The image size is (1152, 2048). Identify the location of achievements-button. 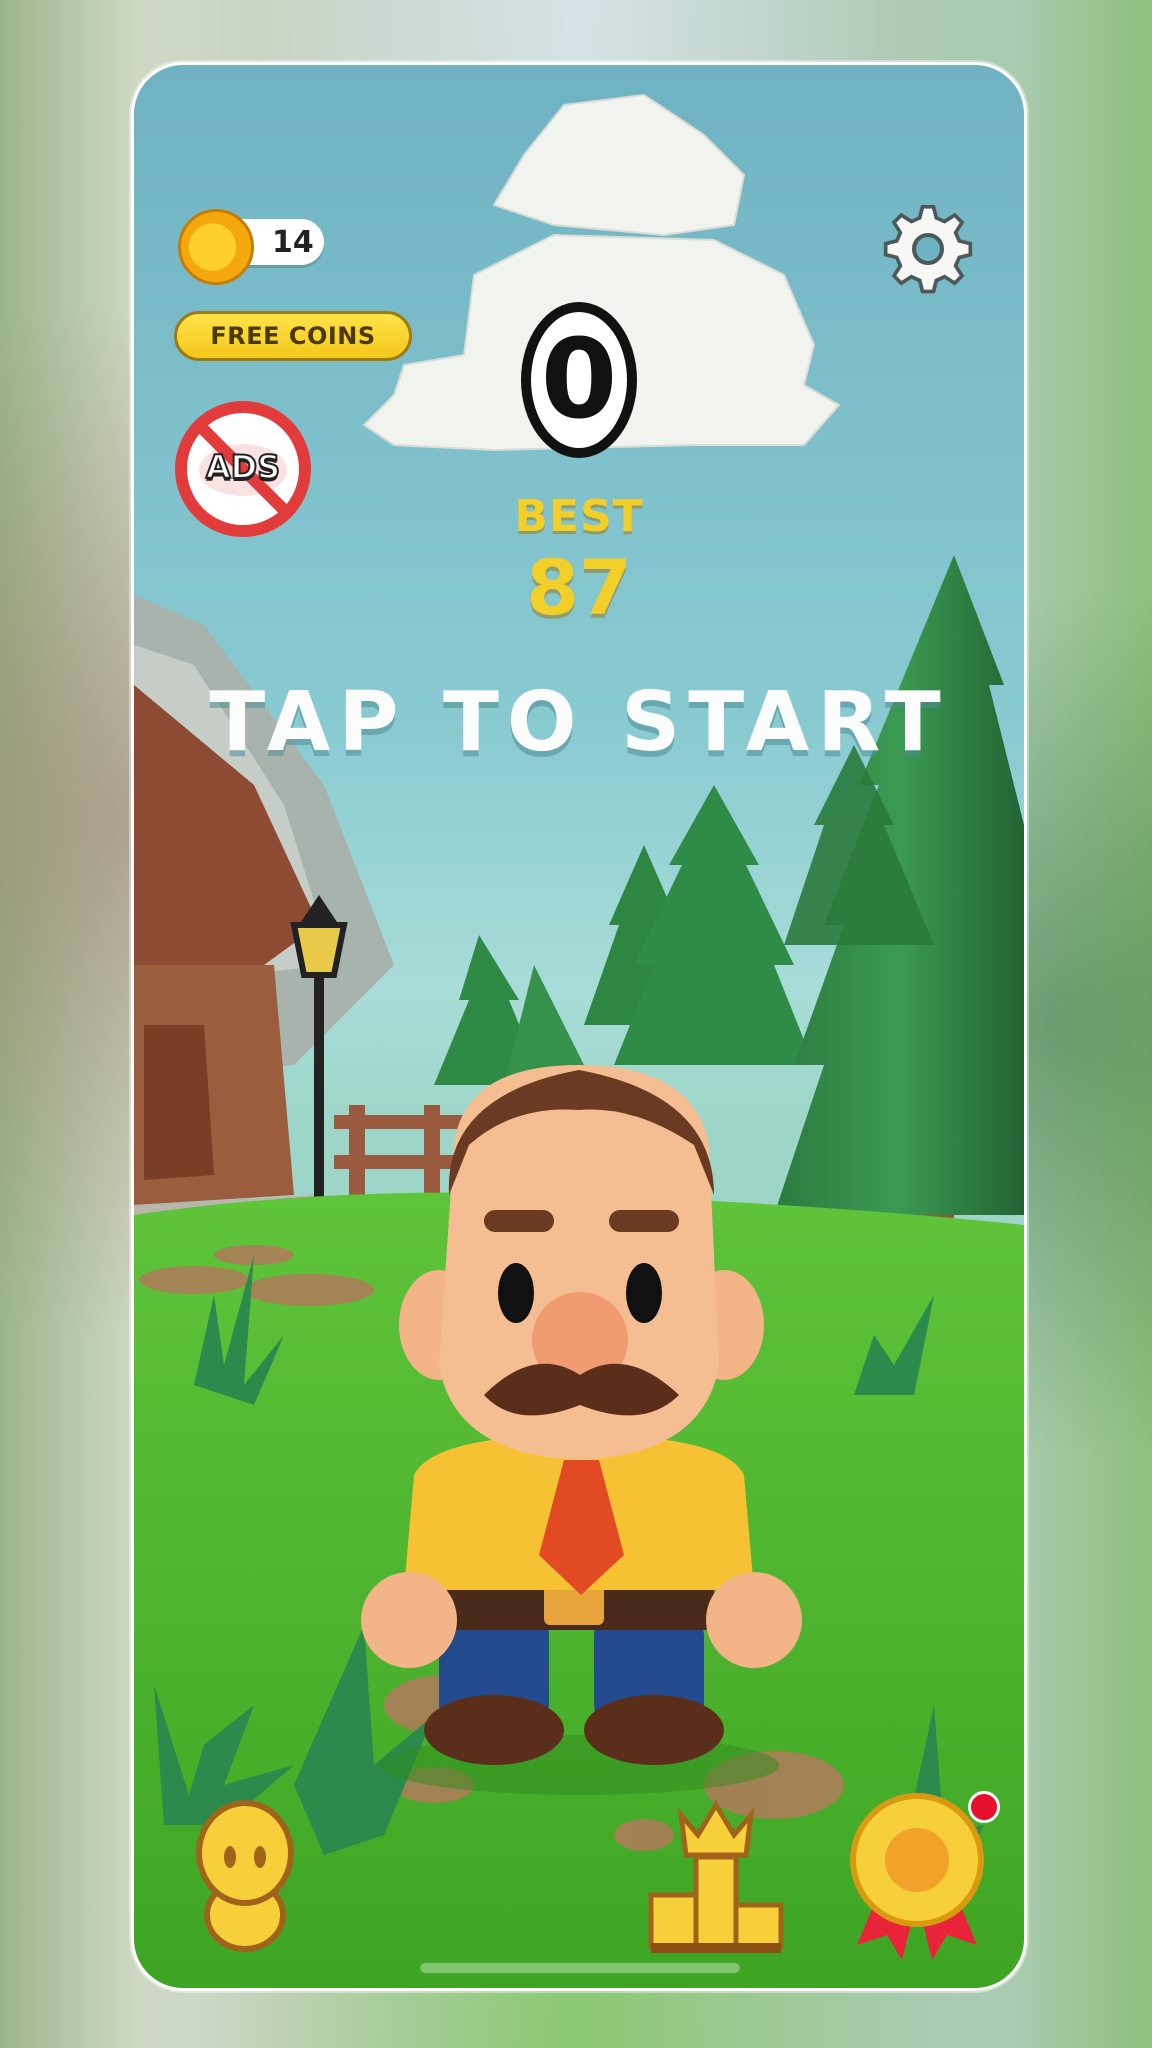
(921, 1875).